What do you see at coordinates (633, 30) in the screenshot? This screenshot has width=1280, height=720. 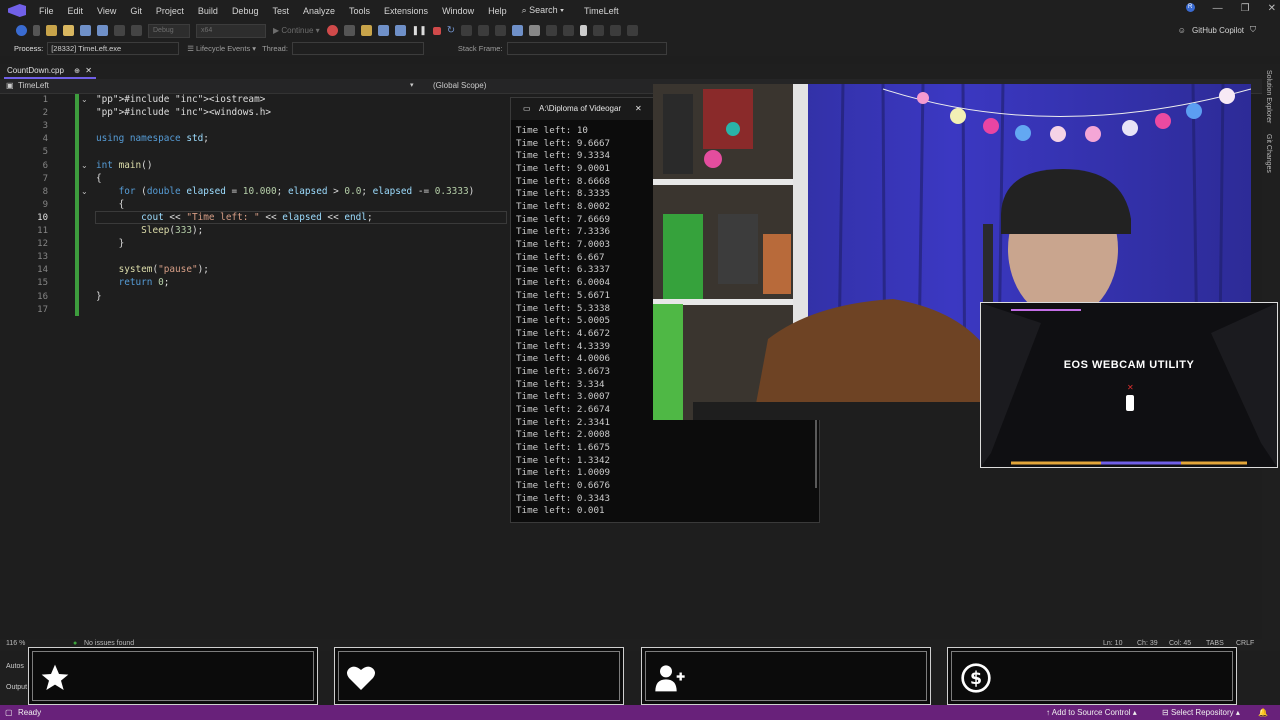 I see `clear-bookmarks-icon` at bounding box center [633, 30].